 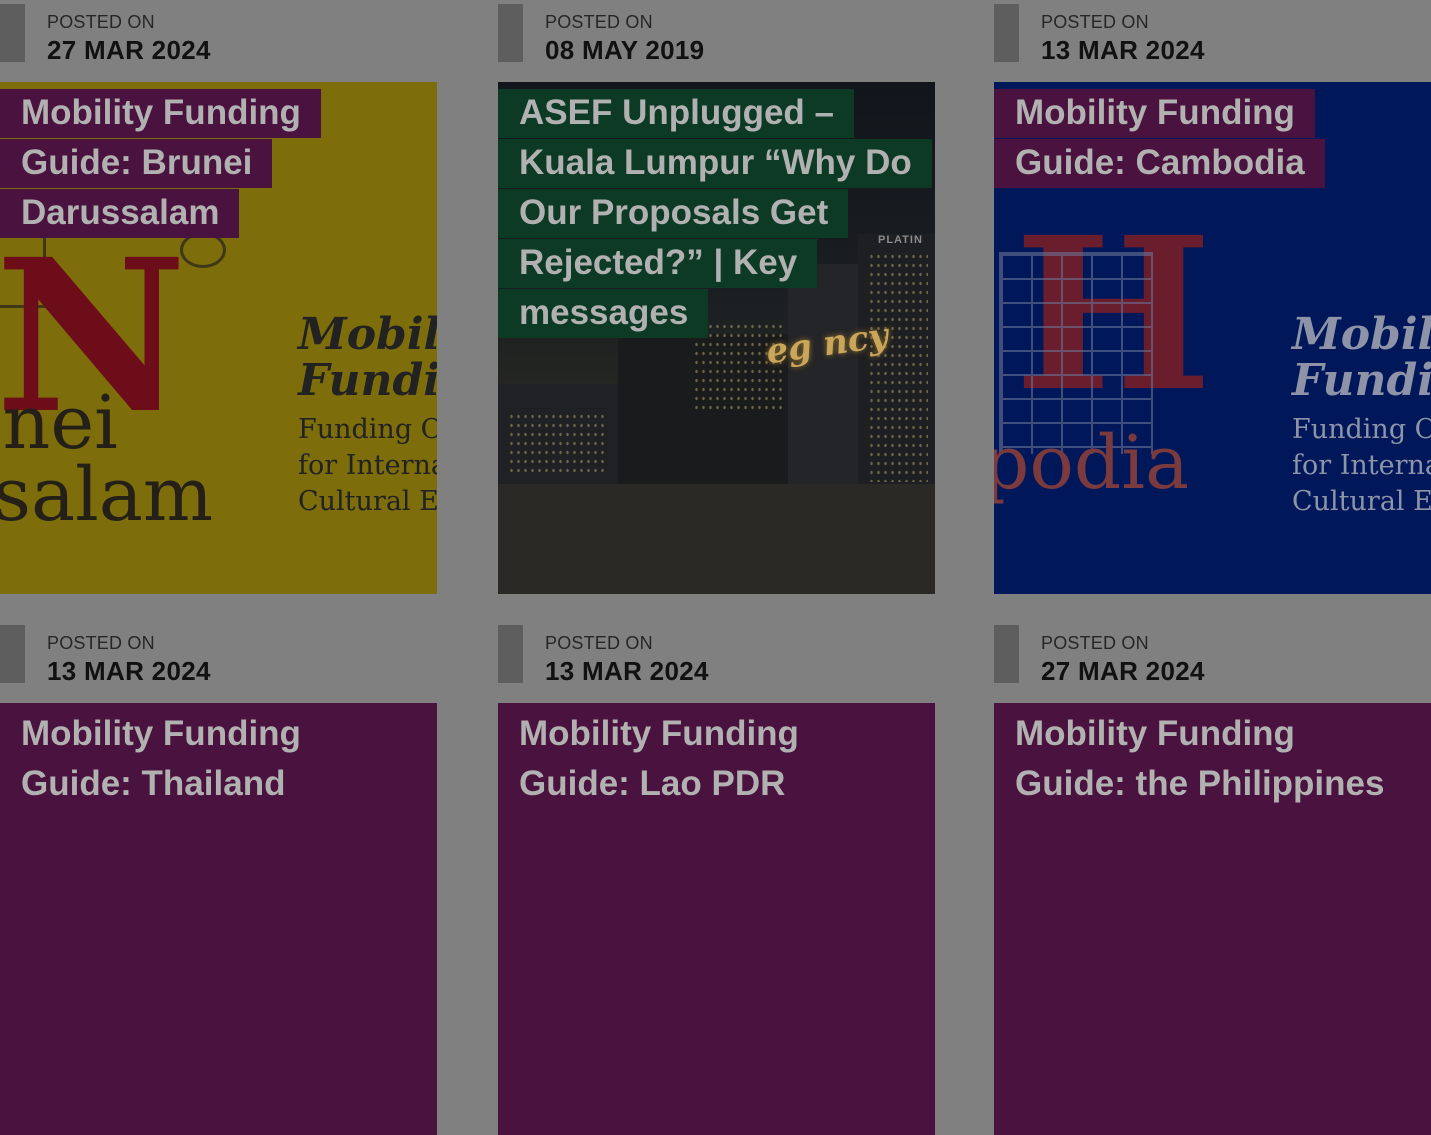 I want to click on post-thumbnail: Mobility Funding Guide: Thailand, so click(x=218, y=919).